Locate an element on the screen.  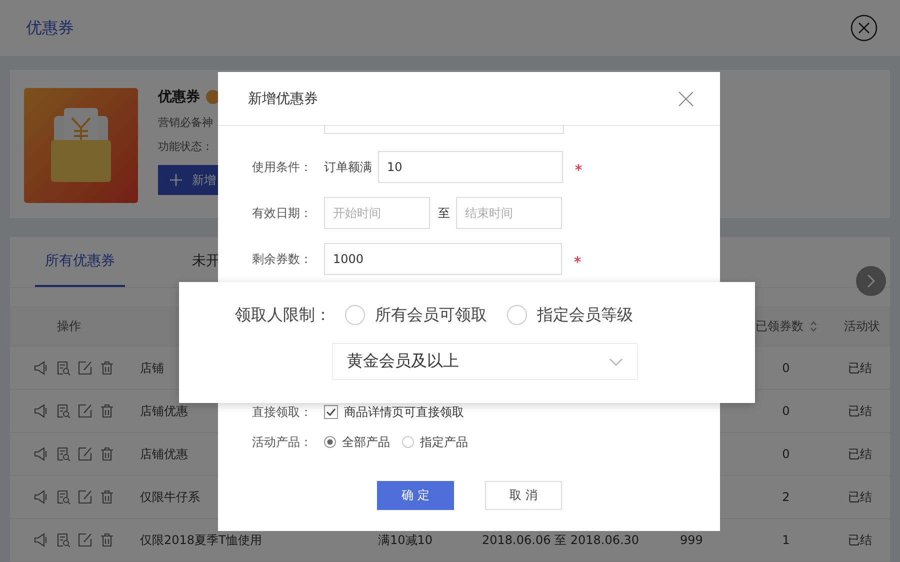
option-label: 全部产品 is located at coordinates (366, 442).